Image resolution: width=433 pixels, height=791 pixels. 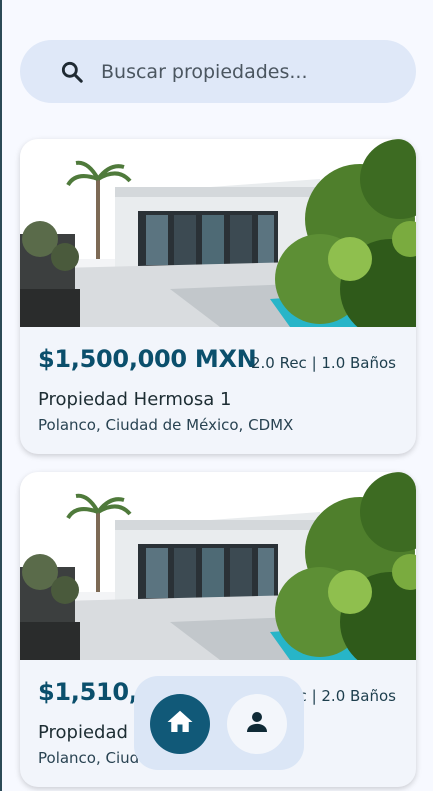 I want to click on property-specs: 2.0 Rec | 1.0 Baños, so click(x=323, y=363).